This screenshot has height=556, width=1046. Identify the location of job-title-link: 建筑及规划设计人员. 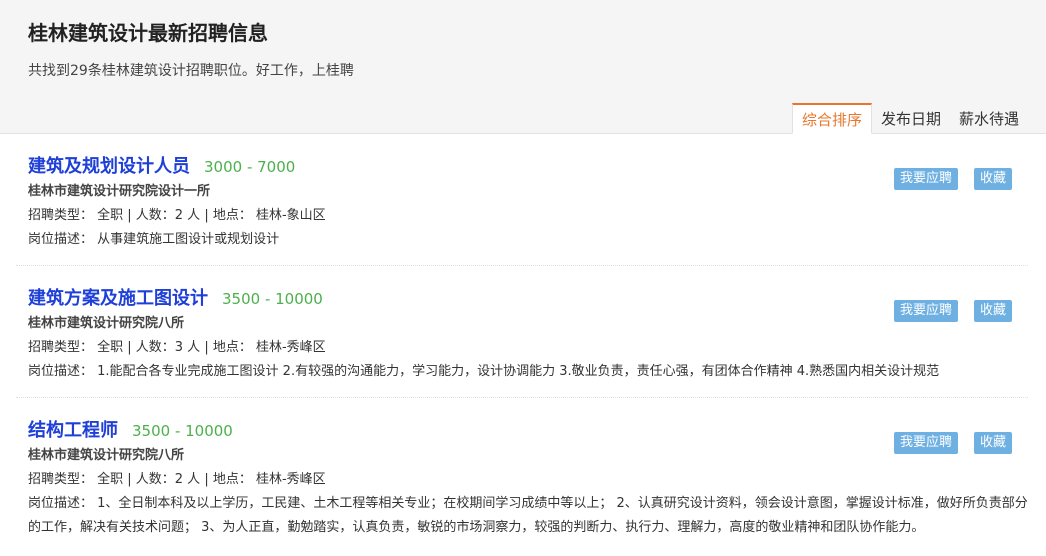
(109, 165).